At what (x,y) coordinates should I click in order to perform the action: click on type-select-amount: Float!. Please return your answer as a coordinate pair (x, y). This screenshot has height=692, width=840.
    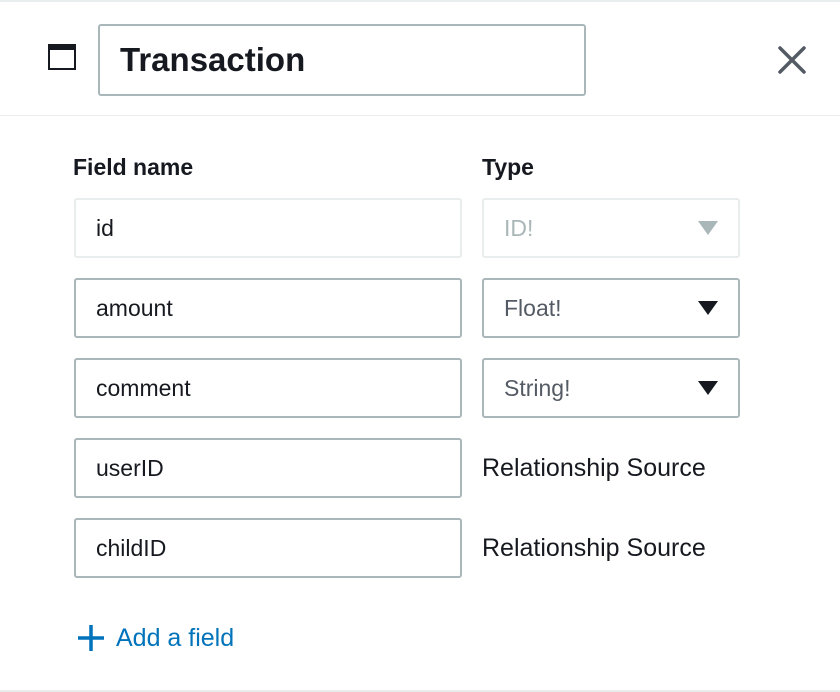
    Looking at the image, I should click on (611, 308).